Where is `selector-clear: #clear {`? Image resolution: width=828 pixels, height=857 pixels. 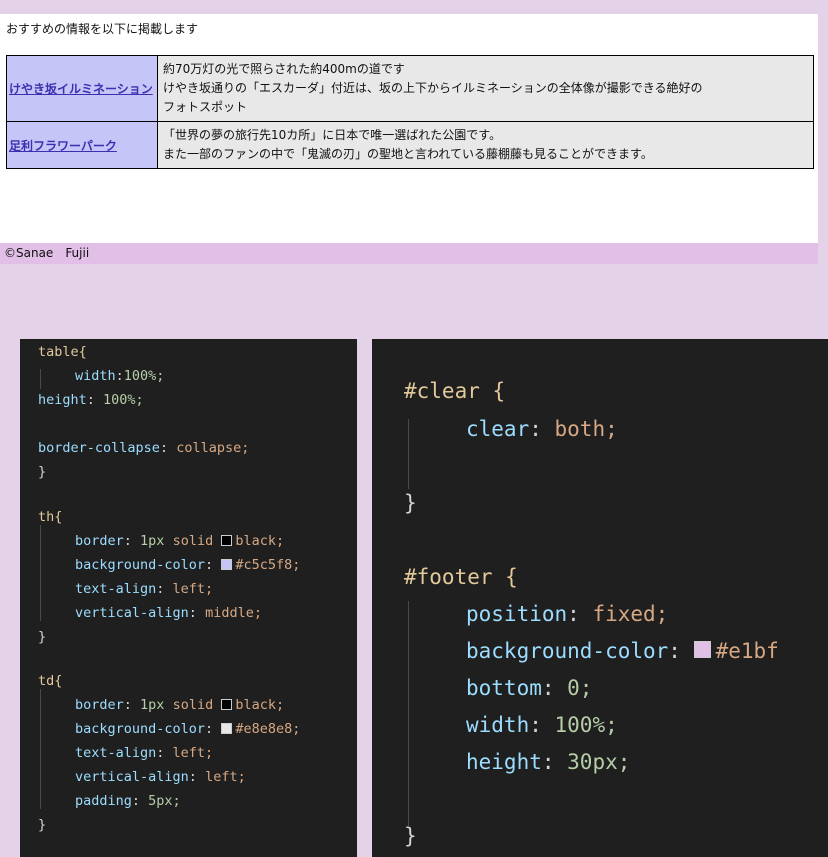 selector-clear: #clear { is located at coordinates (455, 391).